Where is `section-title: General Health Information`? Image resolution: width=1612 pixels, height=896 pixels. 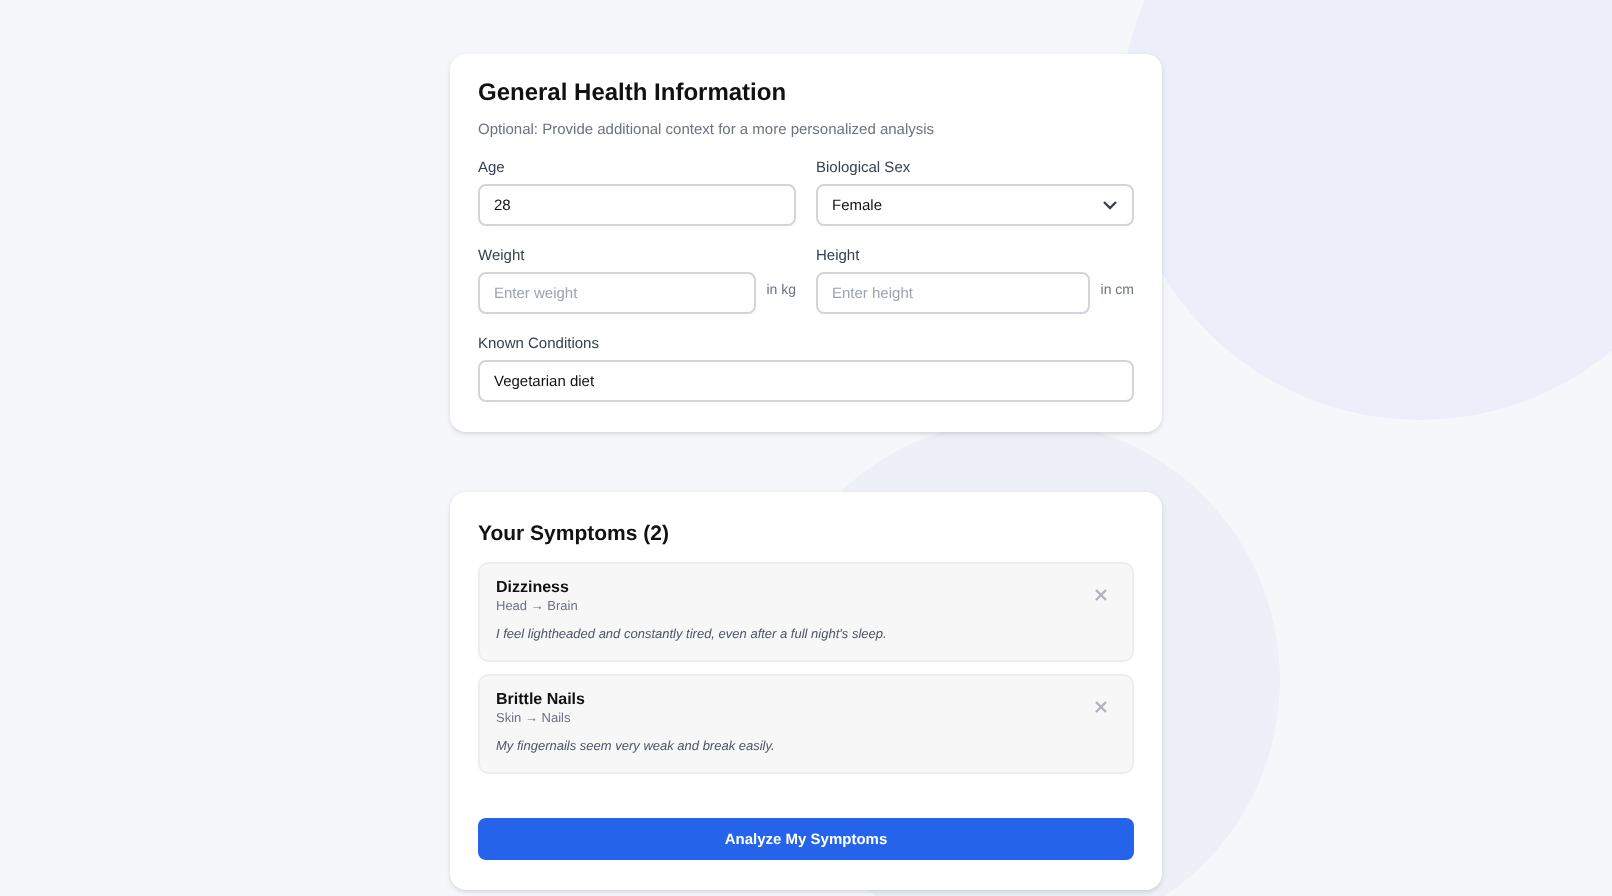 section-title: General Health Information is located at coordinates (633, 93).